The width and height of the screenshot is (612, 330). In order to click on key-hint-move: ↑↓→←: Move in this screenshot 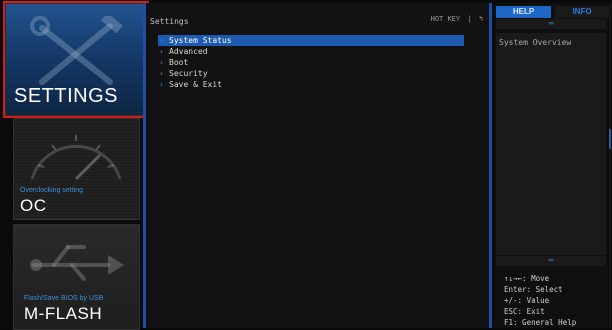, I will do `click(527, 278)`.